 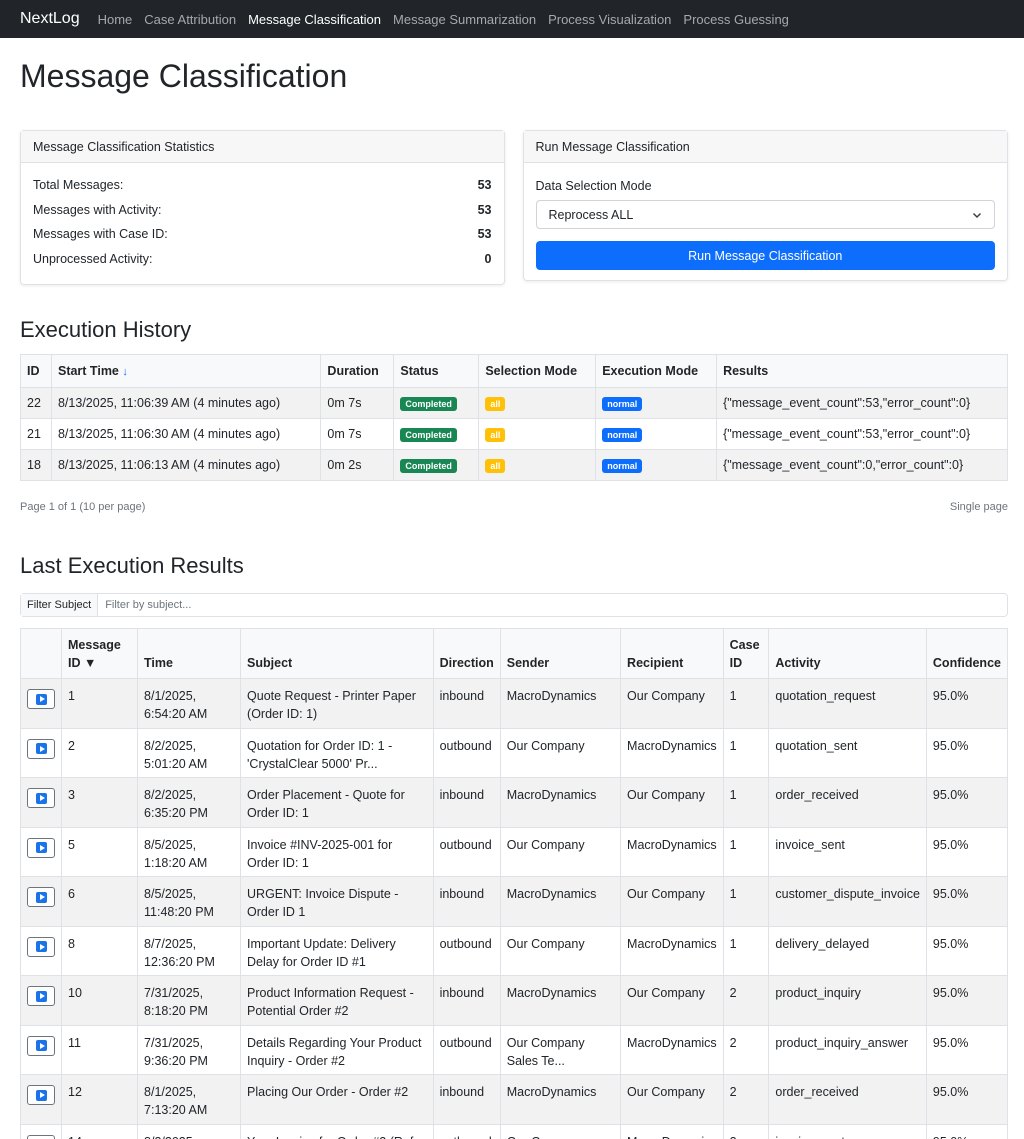 I want to click on history-title: Execution History, so click(x=106, y=329).